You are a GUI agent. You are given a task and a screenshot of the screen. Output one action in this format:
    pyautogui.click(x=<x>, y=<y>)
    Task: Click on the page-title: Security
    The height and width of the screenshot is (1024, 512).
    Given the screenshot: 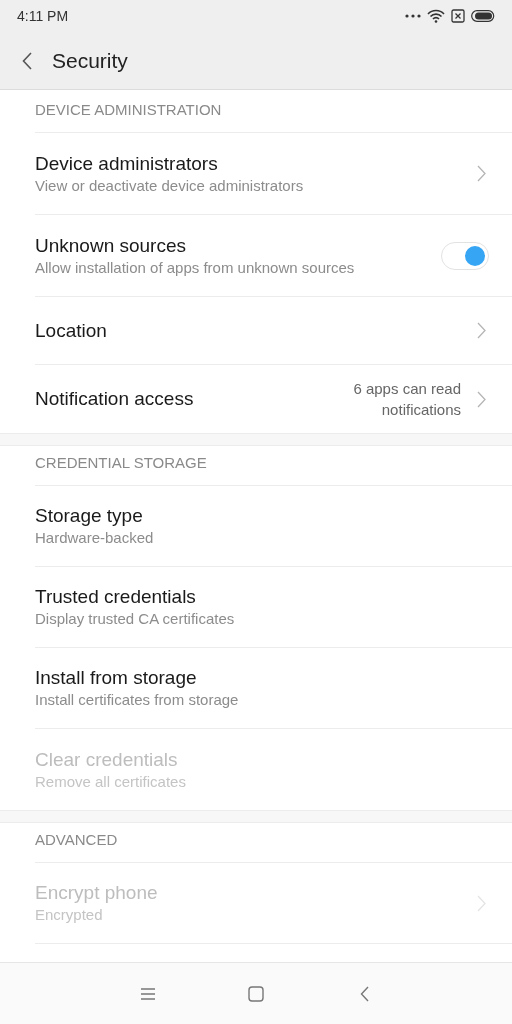 What is the action you would take?
    pyautogui.click(x=90, y=60)
    